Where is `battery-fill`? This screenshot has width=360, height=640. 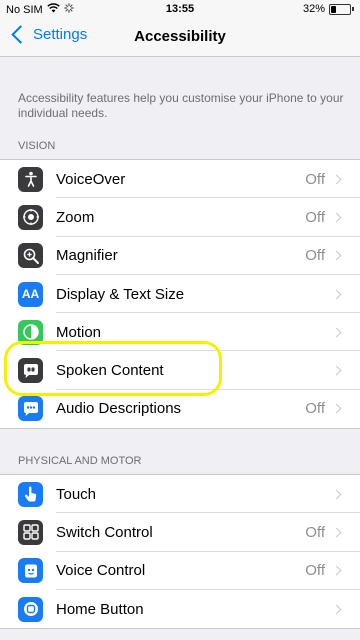
battery-fill is located at coordinates (334, 9).